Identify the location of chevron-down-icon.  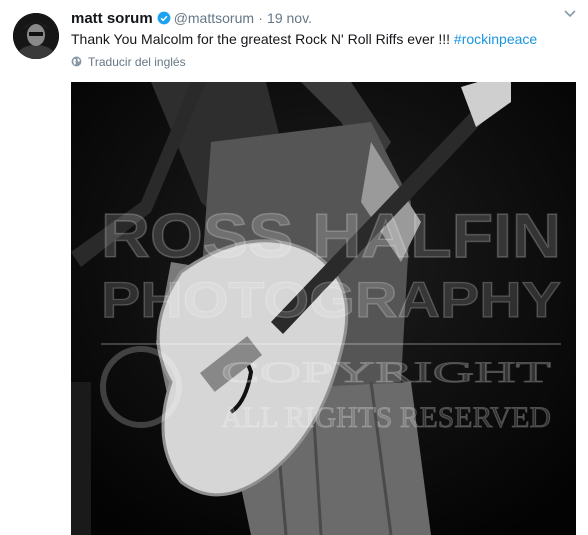
(570, 14).